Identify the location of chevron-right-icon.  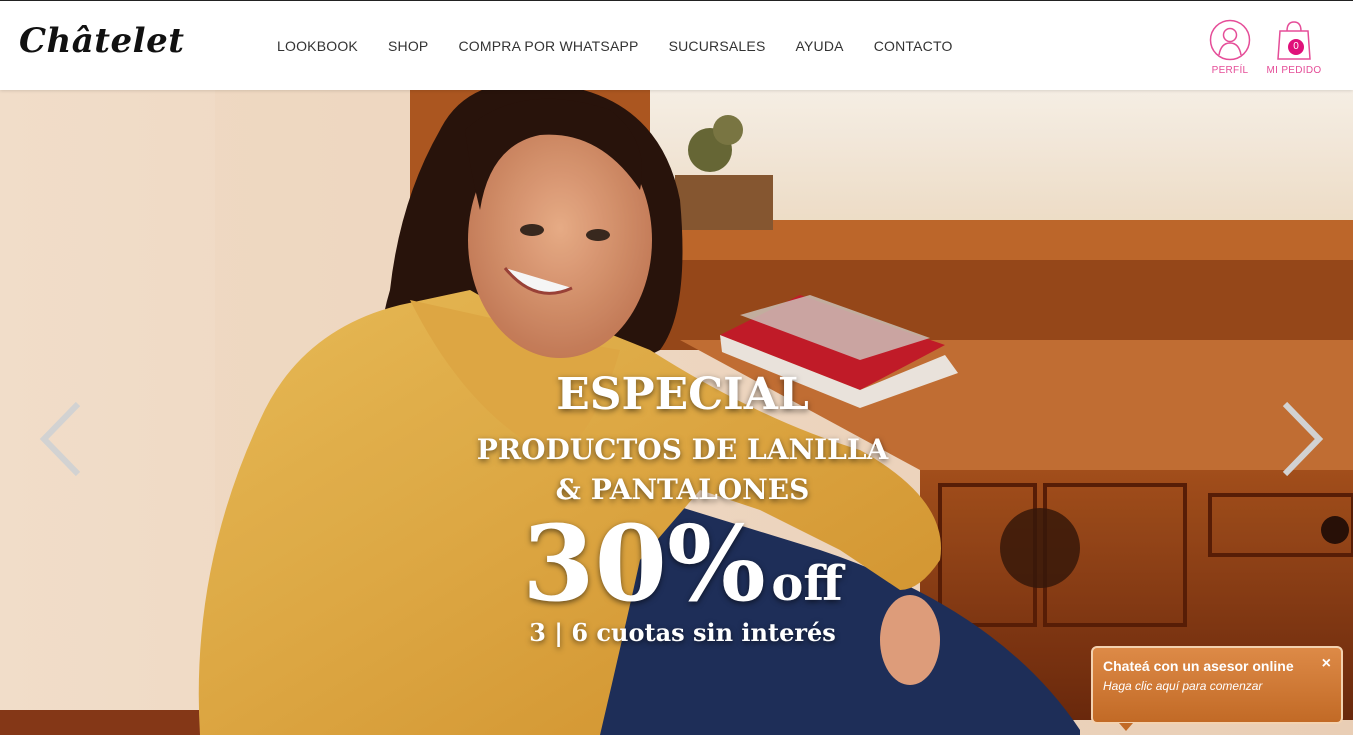
(1303, 439).